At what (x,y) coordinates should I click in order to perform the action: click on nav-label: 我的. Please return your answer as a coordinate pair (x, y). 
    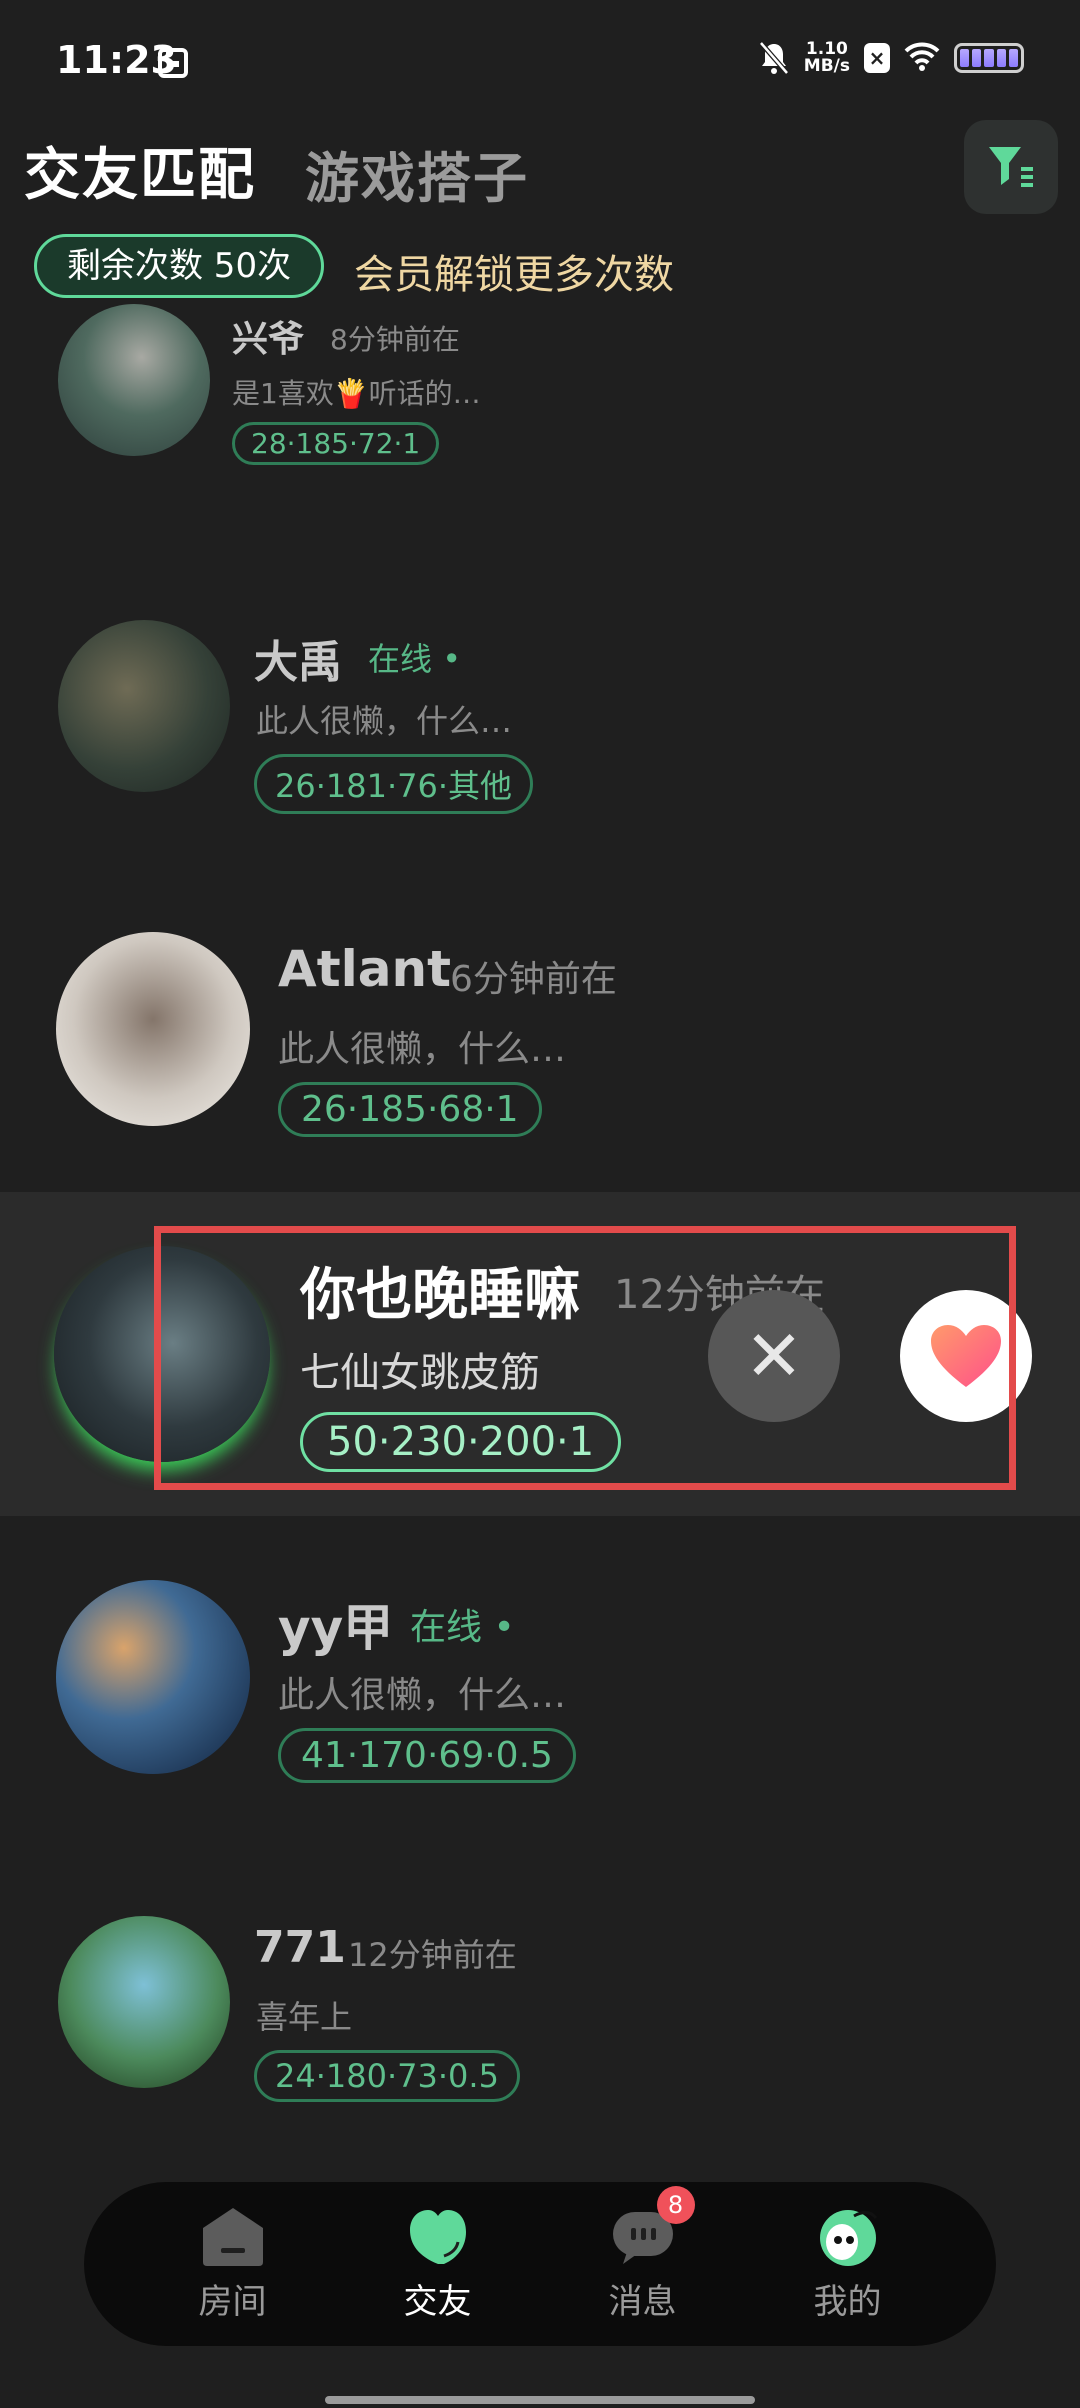
    Looking at the image, I should click on (847, 2301).